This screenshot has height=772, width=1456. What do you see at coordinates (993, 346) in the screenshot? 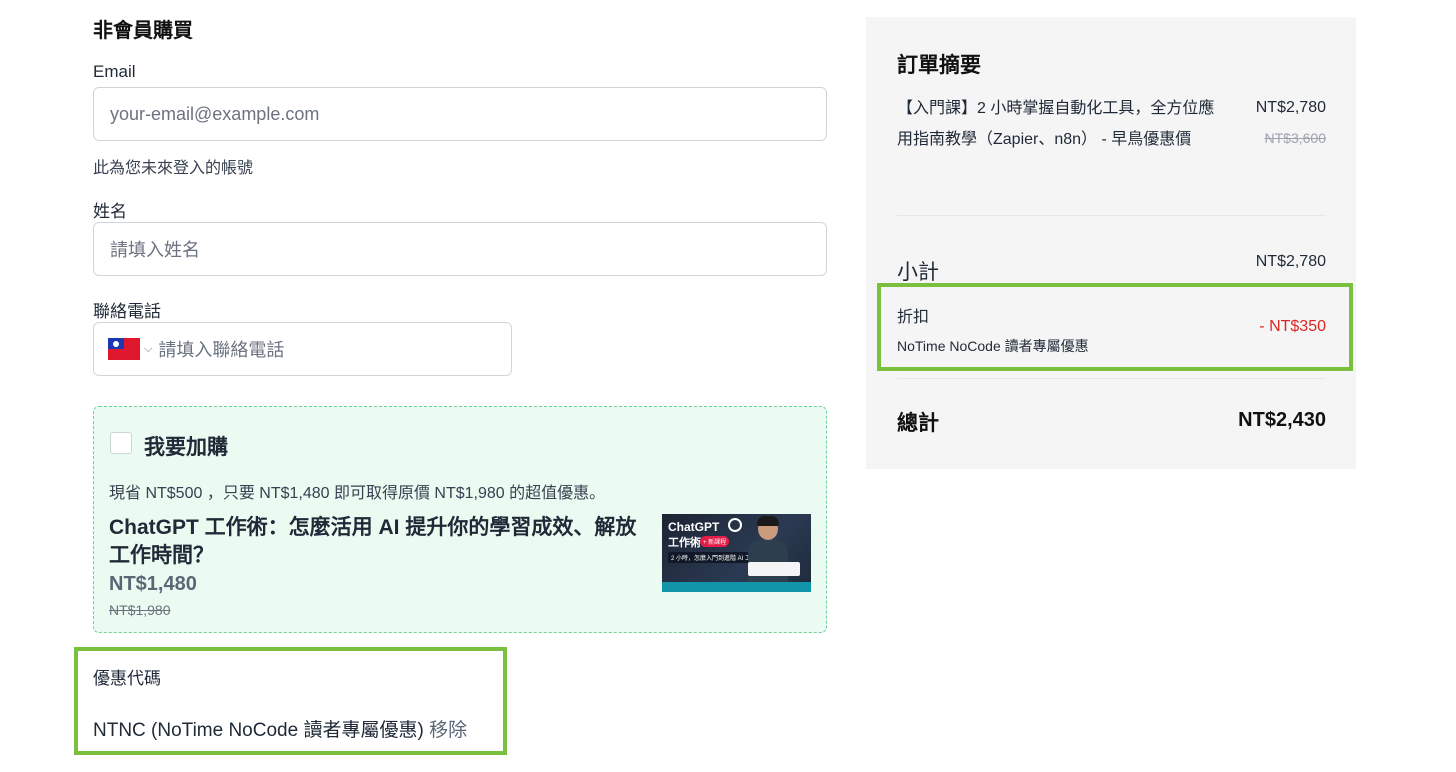
I see `discount-name: NoTime NoCode 讀者專屬優惠` at bounding box center [993, 346].